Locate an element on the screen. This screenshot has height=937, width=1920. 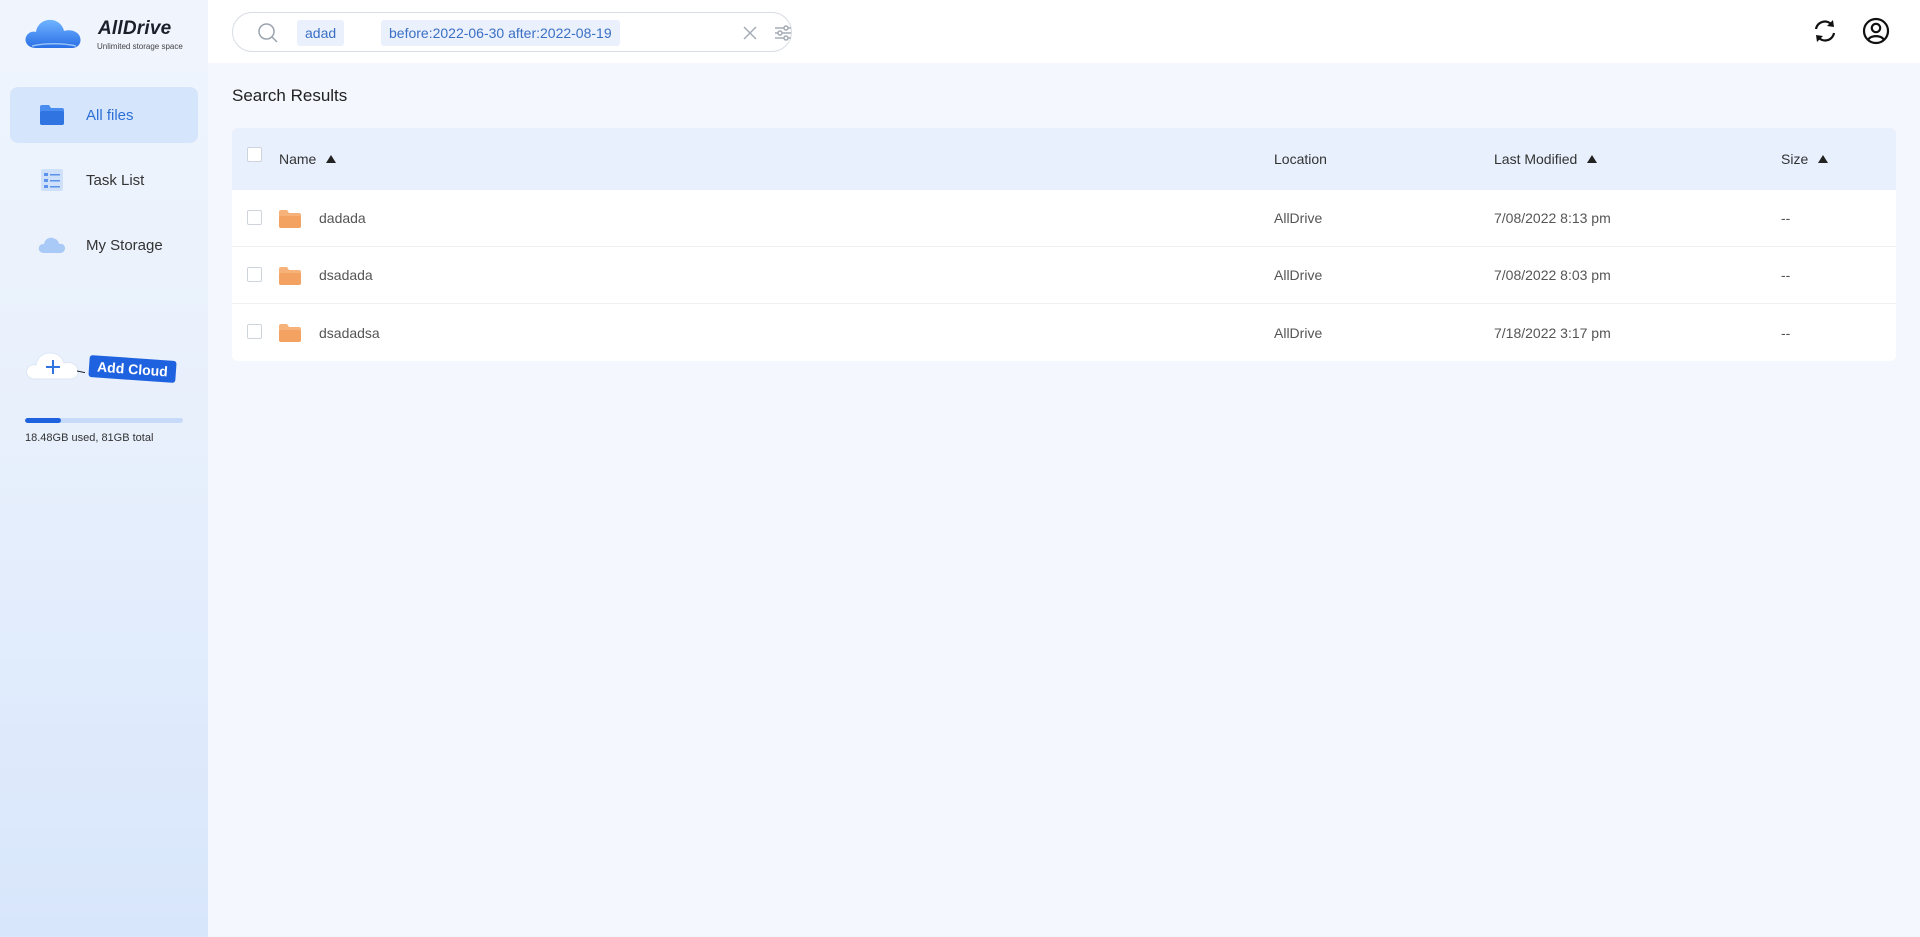
search-box: adad before:2022-06-30 after:2022-08-19 is located at coordinates (512, 32).